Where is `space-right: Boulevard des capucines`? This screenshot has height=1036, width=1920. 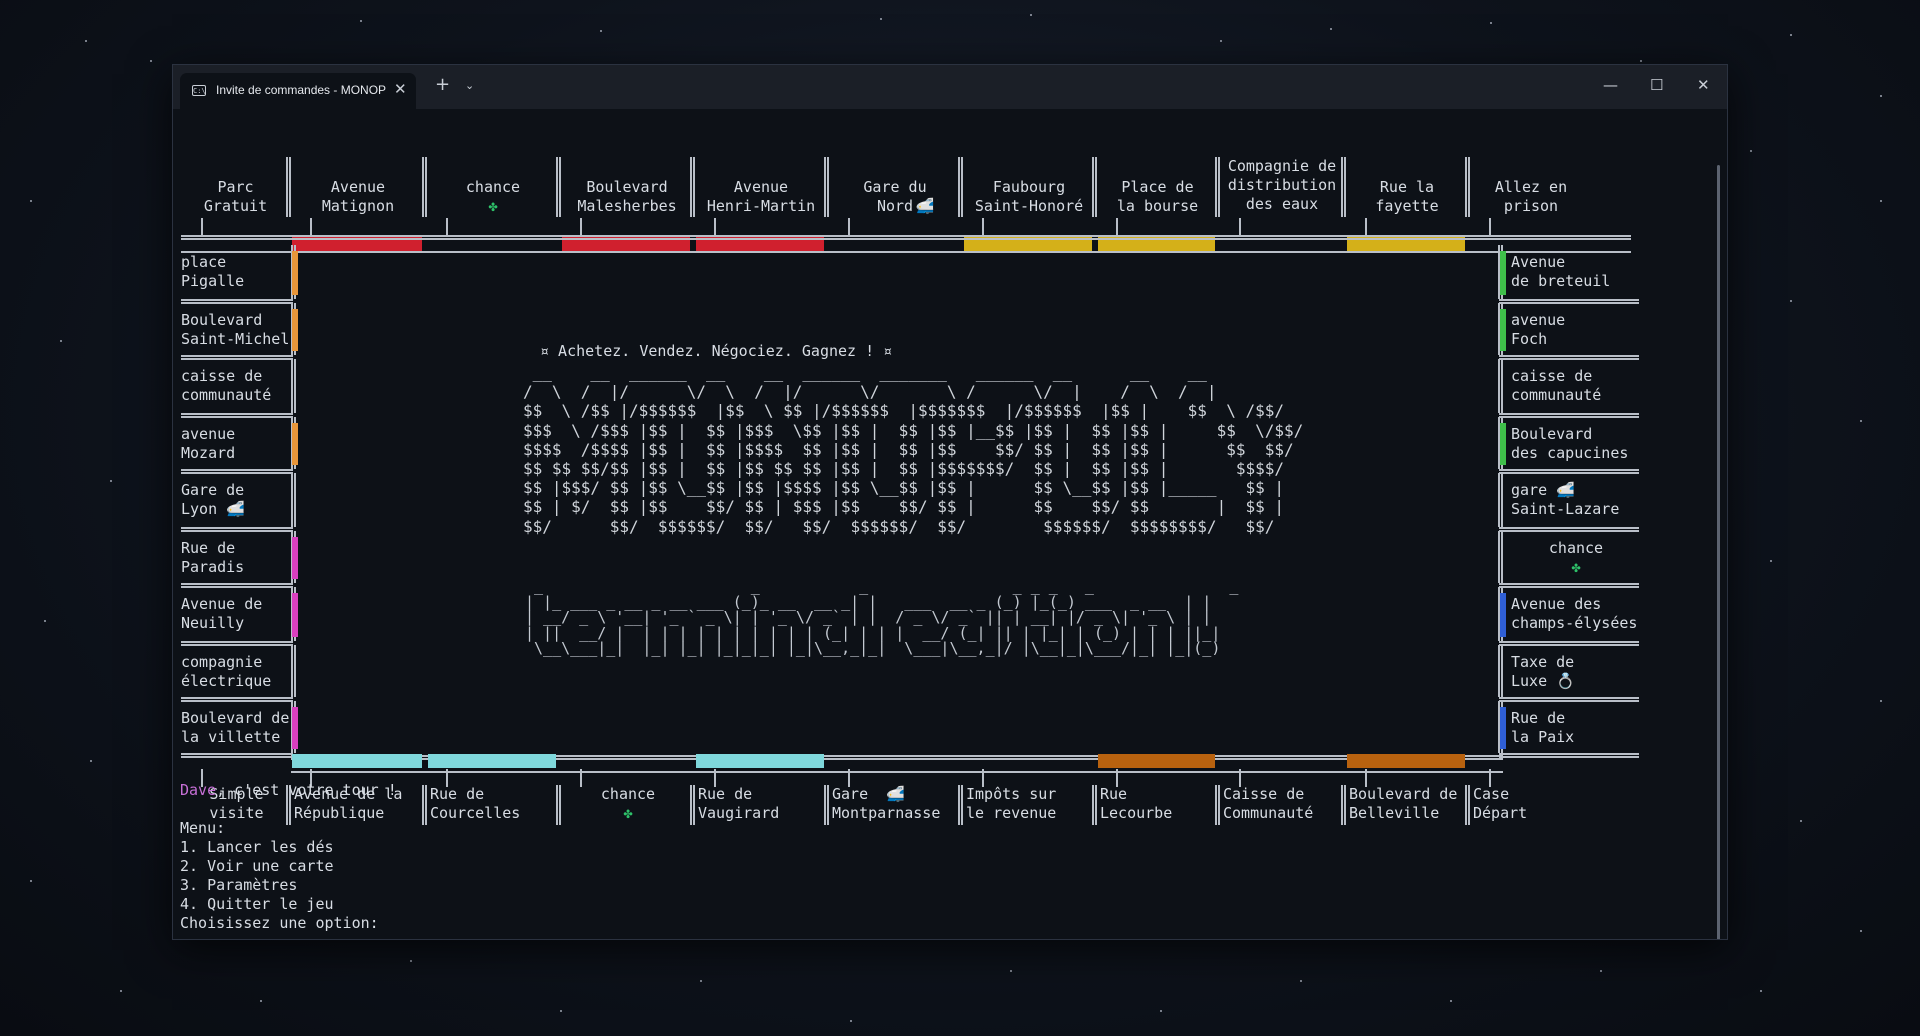 space-right: Boulevard des capucines is located at coordinates (1570, 443).